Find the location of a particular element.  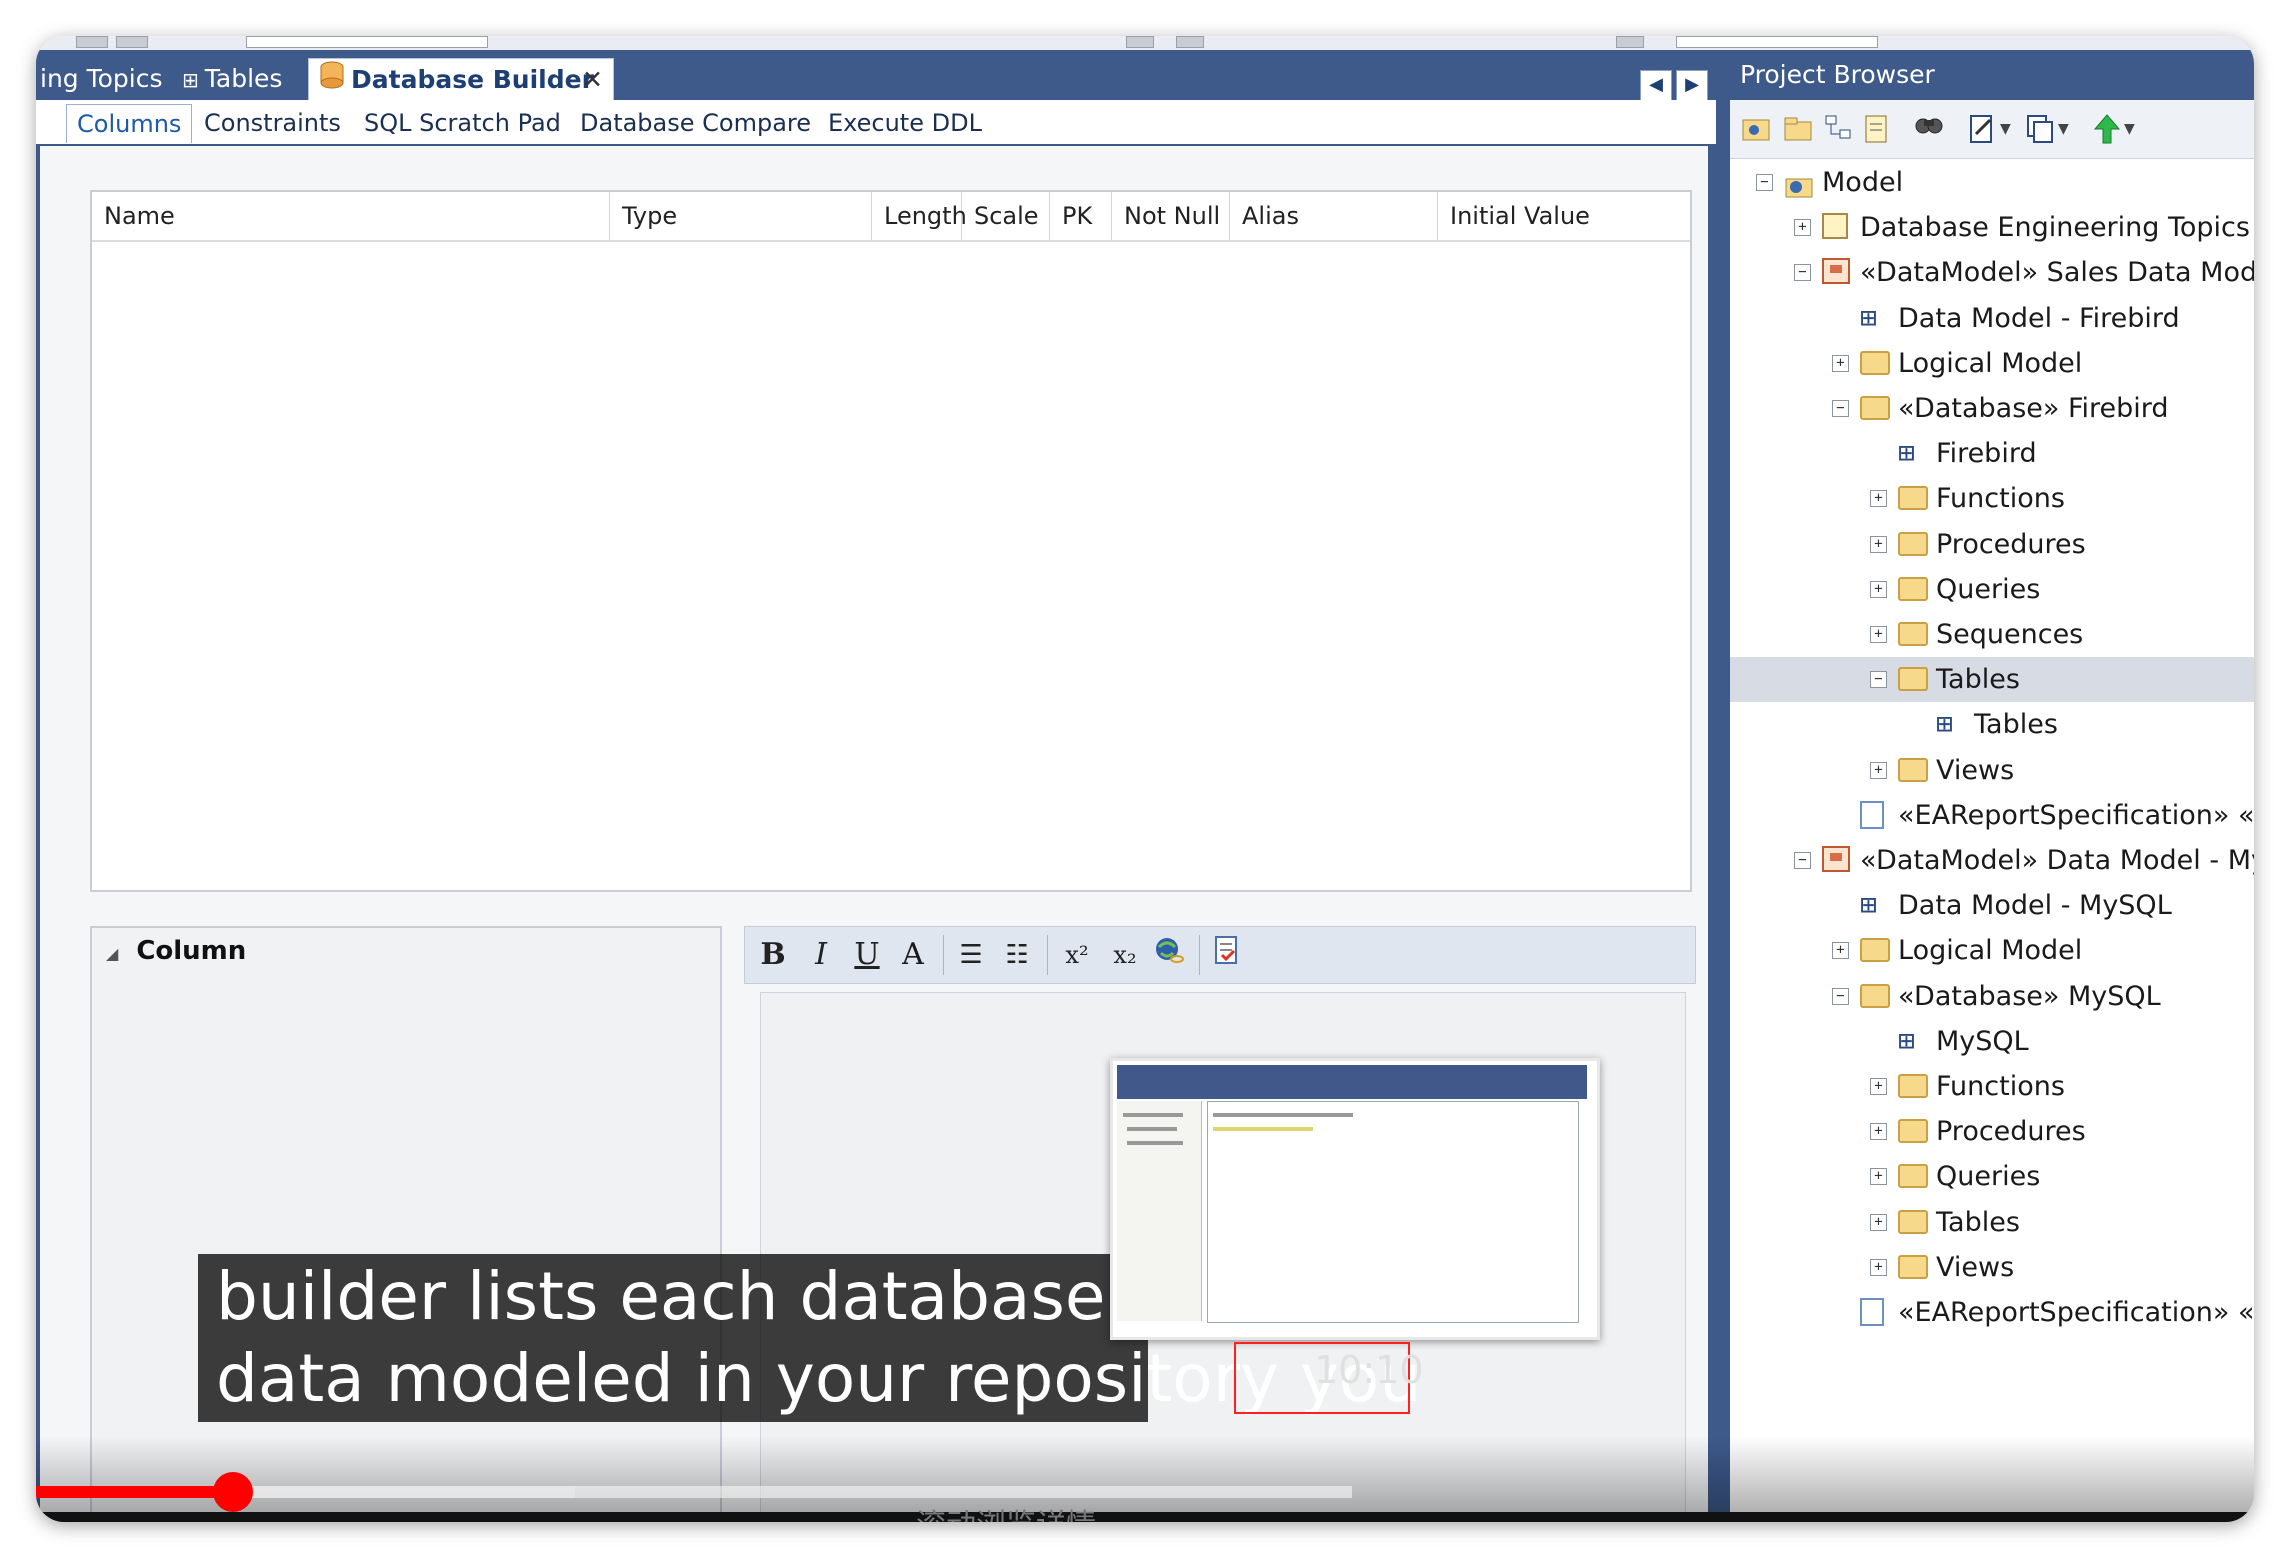

tree-node: ⊞ Tables is located at coordinates (1992, 724).